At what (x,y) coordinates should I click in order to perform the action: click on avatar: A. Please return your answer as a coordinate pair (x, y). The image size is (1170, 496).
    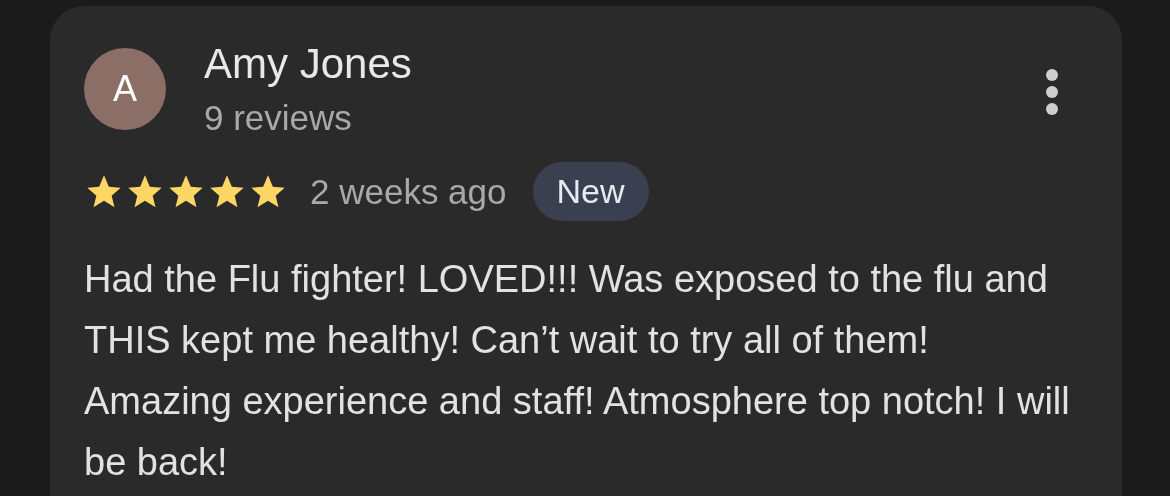
    Looking at the image, I should click on (125, 89).